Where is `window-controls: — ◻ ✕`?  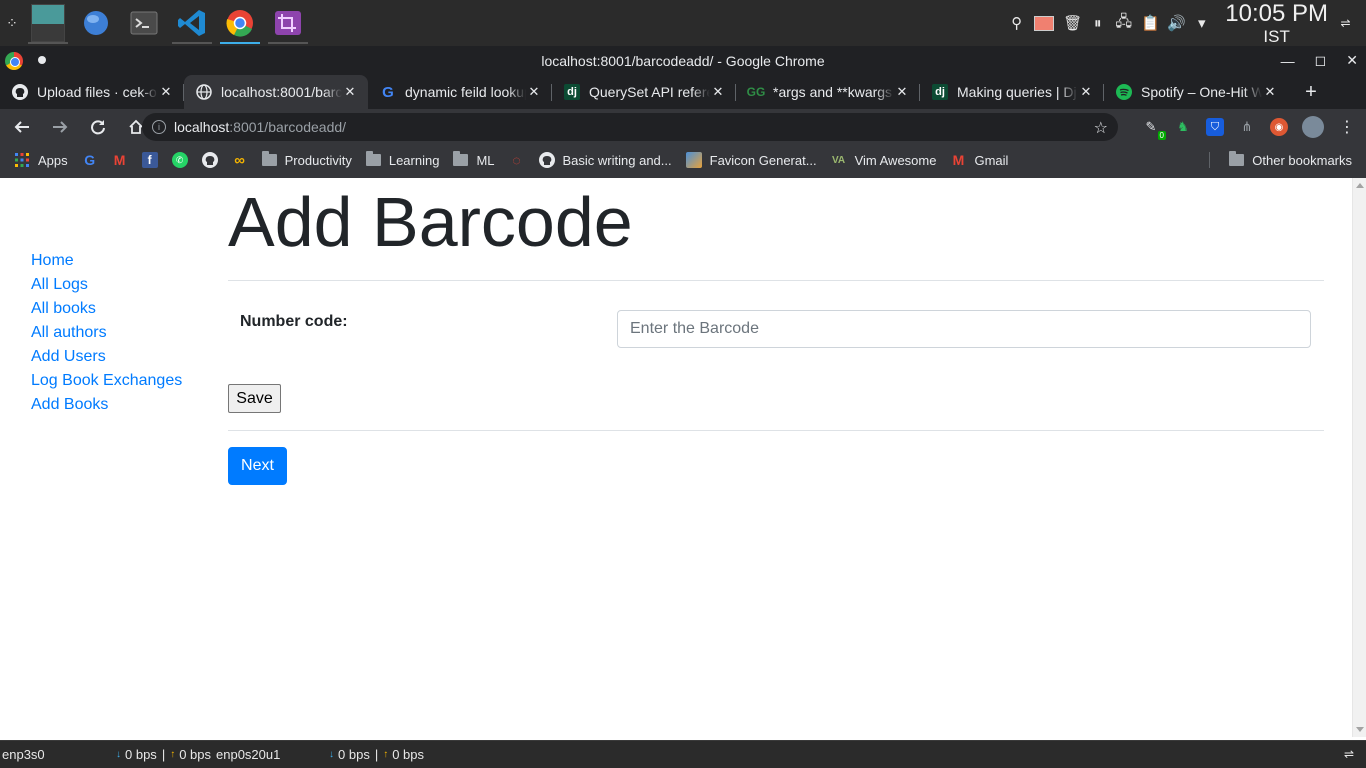
window-controls: — ◻ ✕ is located at coordinates (1319, 60).